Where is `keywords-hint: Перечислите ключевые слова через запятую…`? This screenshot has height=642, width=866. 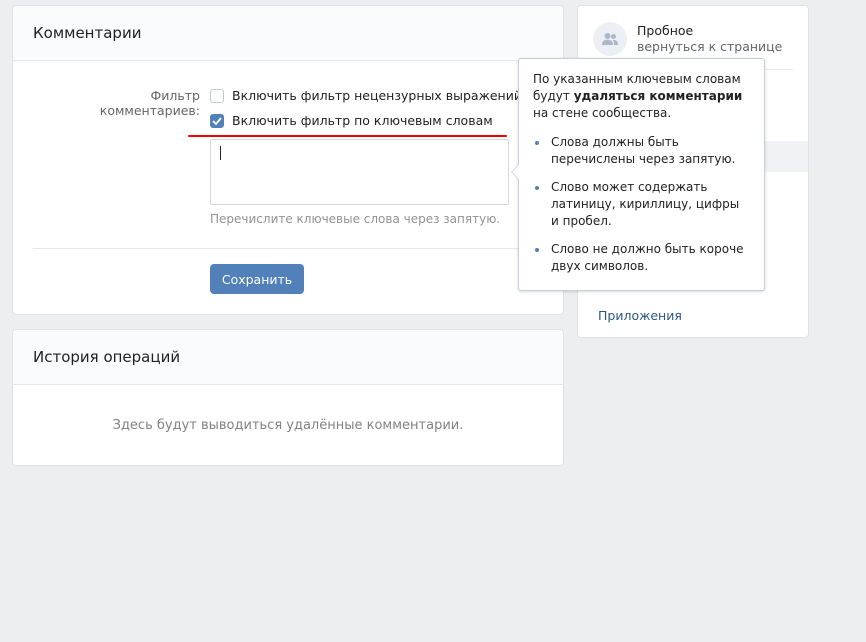
keywords-hint: Перечислите ключевые слова через запятую… is located at coordinates (355, 219).